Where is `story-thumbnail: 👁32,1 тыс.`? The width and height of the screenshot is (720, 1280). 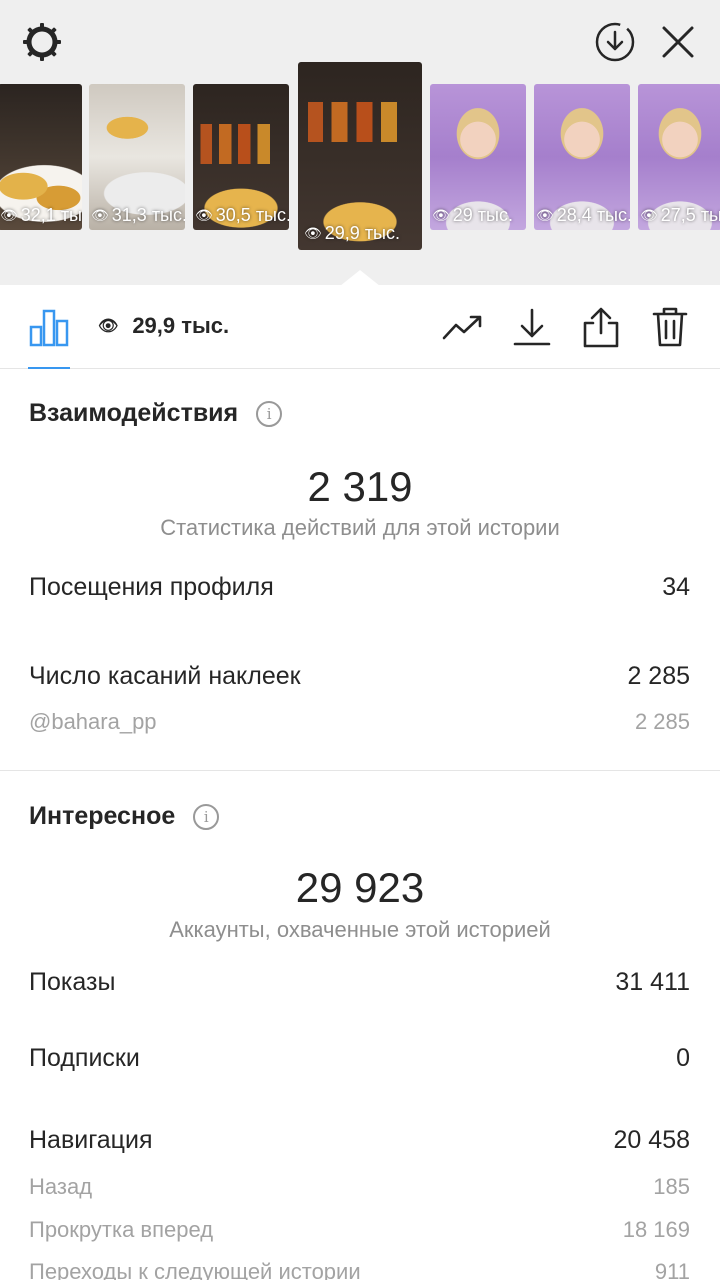 story-thumbnail: 👁32,1 тыс. is located at coordinates (41, 157).